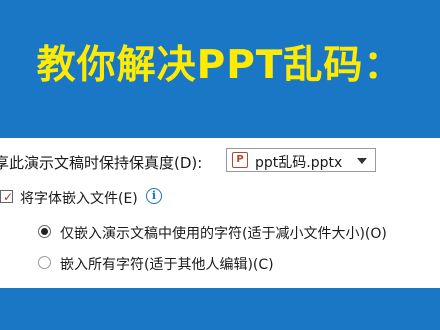  I want to click on banner-title: 教你解决PPT乱码：, so click(220, 65).